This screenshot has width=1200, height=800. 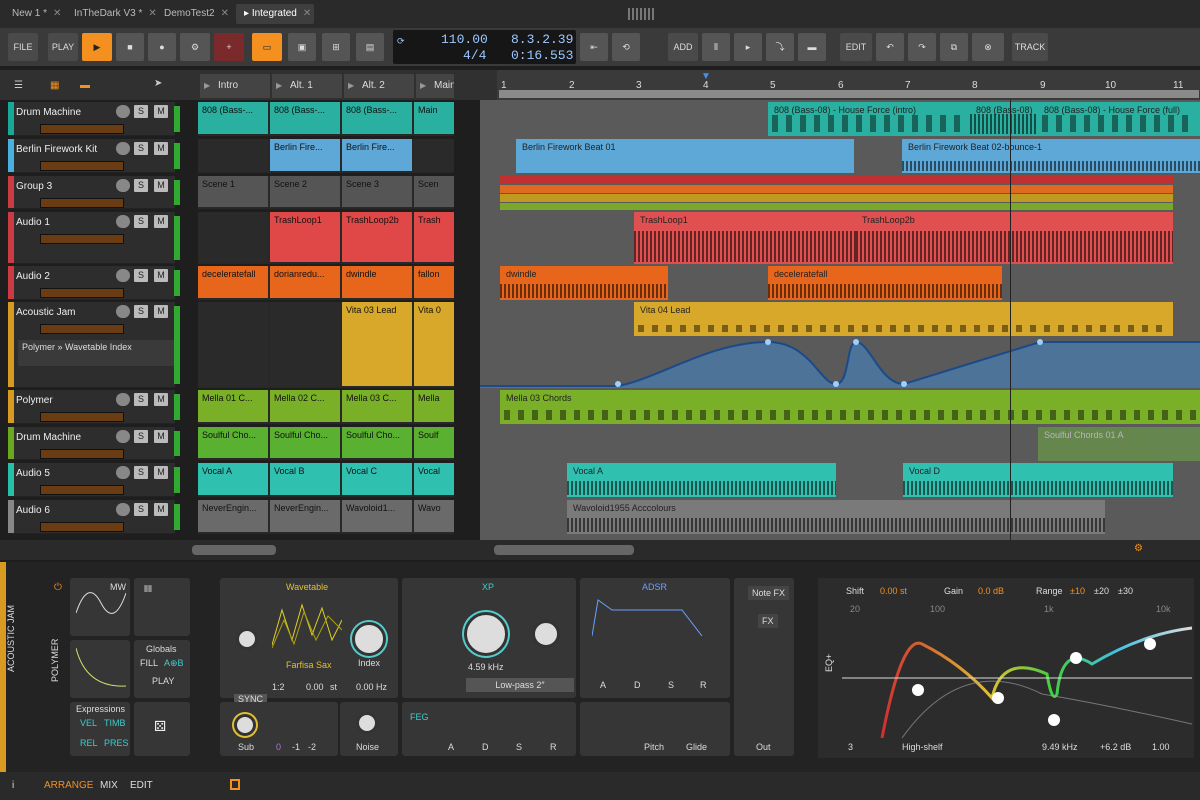 I want to click on arrange-clip-vita-lead: Vita 04 Lead, so click(x=903, y=319).